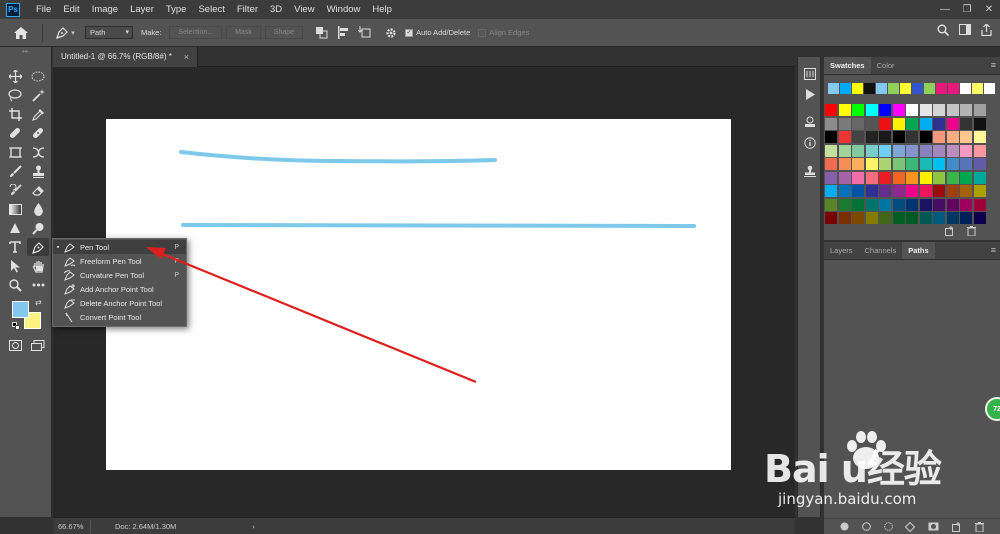 This screenshot has width=1000, height=534. What do you see at coordinates (72, 526) in the screenshot?
I see `zoom-level: 66.67%` at bounding box center [72, 526].